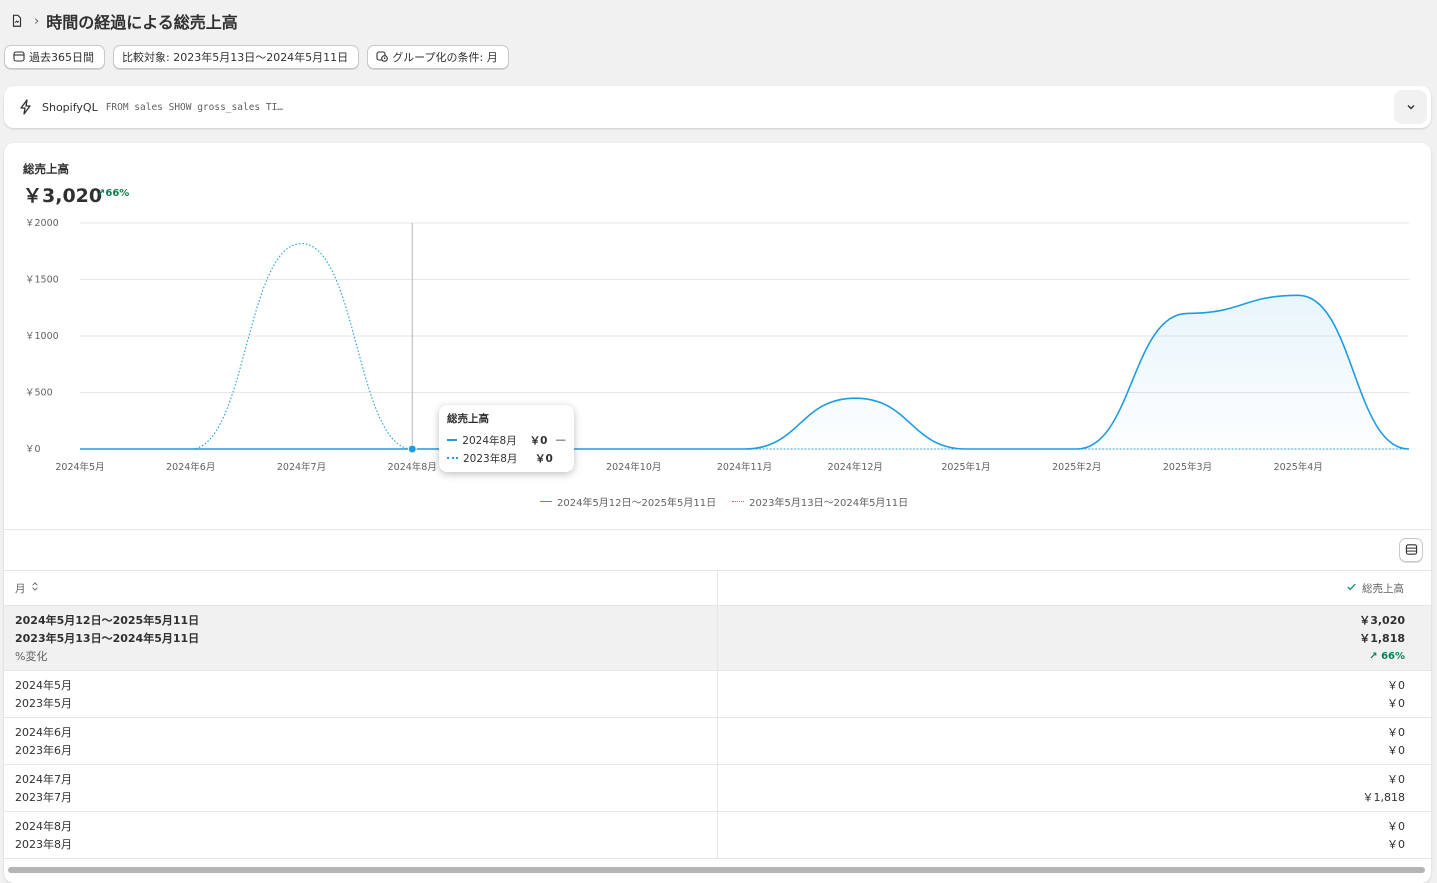 This screenshot has width=1437, height=883. I want to click on legend-item-previous: 2023年5月13日〜2024年5月11日, so click(820, 501).